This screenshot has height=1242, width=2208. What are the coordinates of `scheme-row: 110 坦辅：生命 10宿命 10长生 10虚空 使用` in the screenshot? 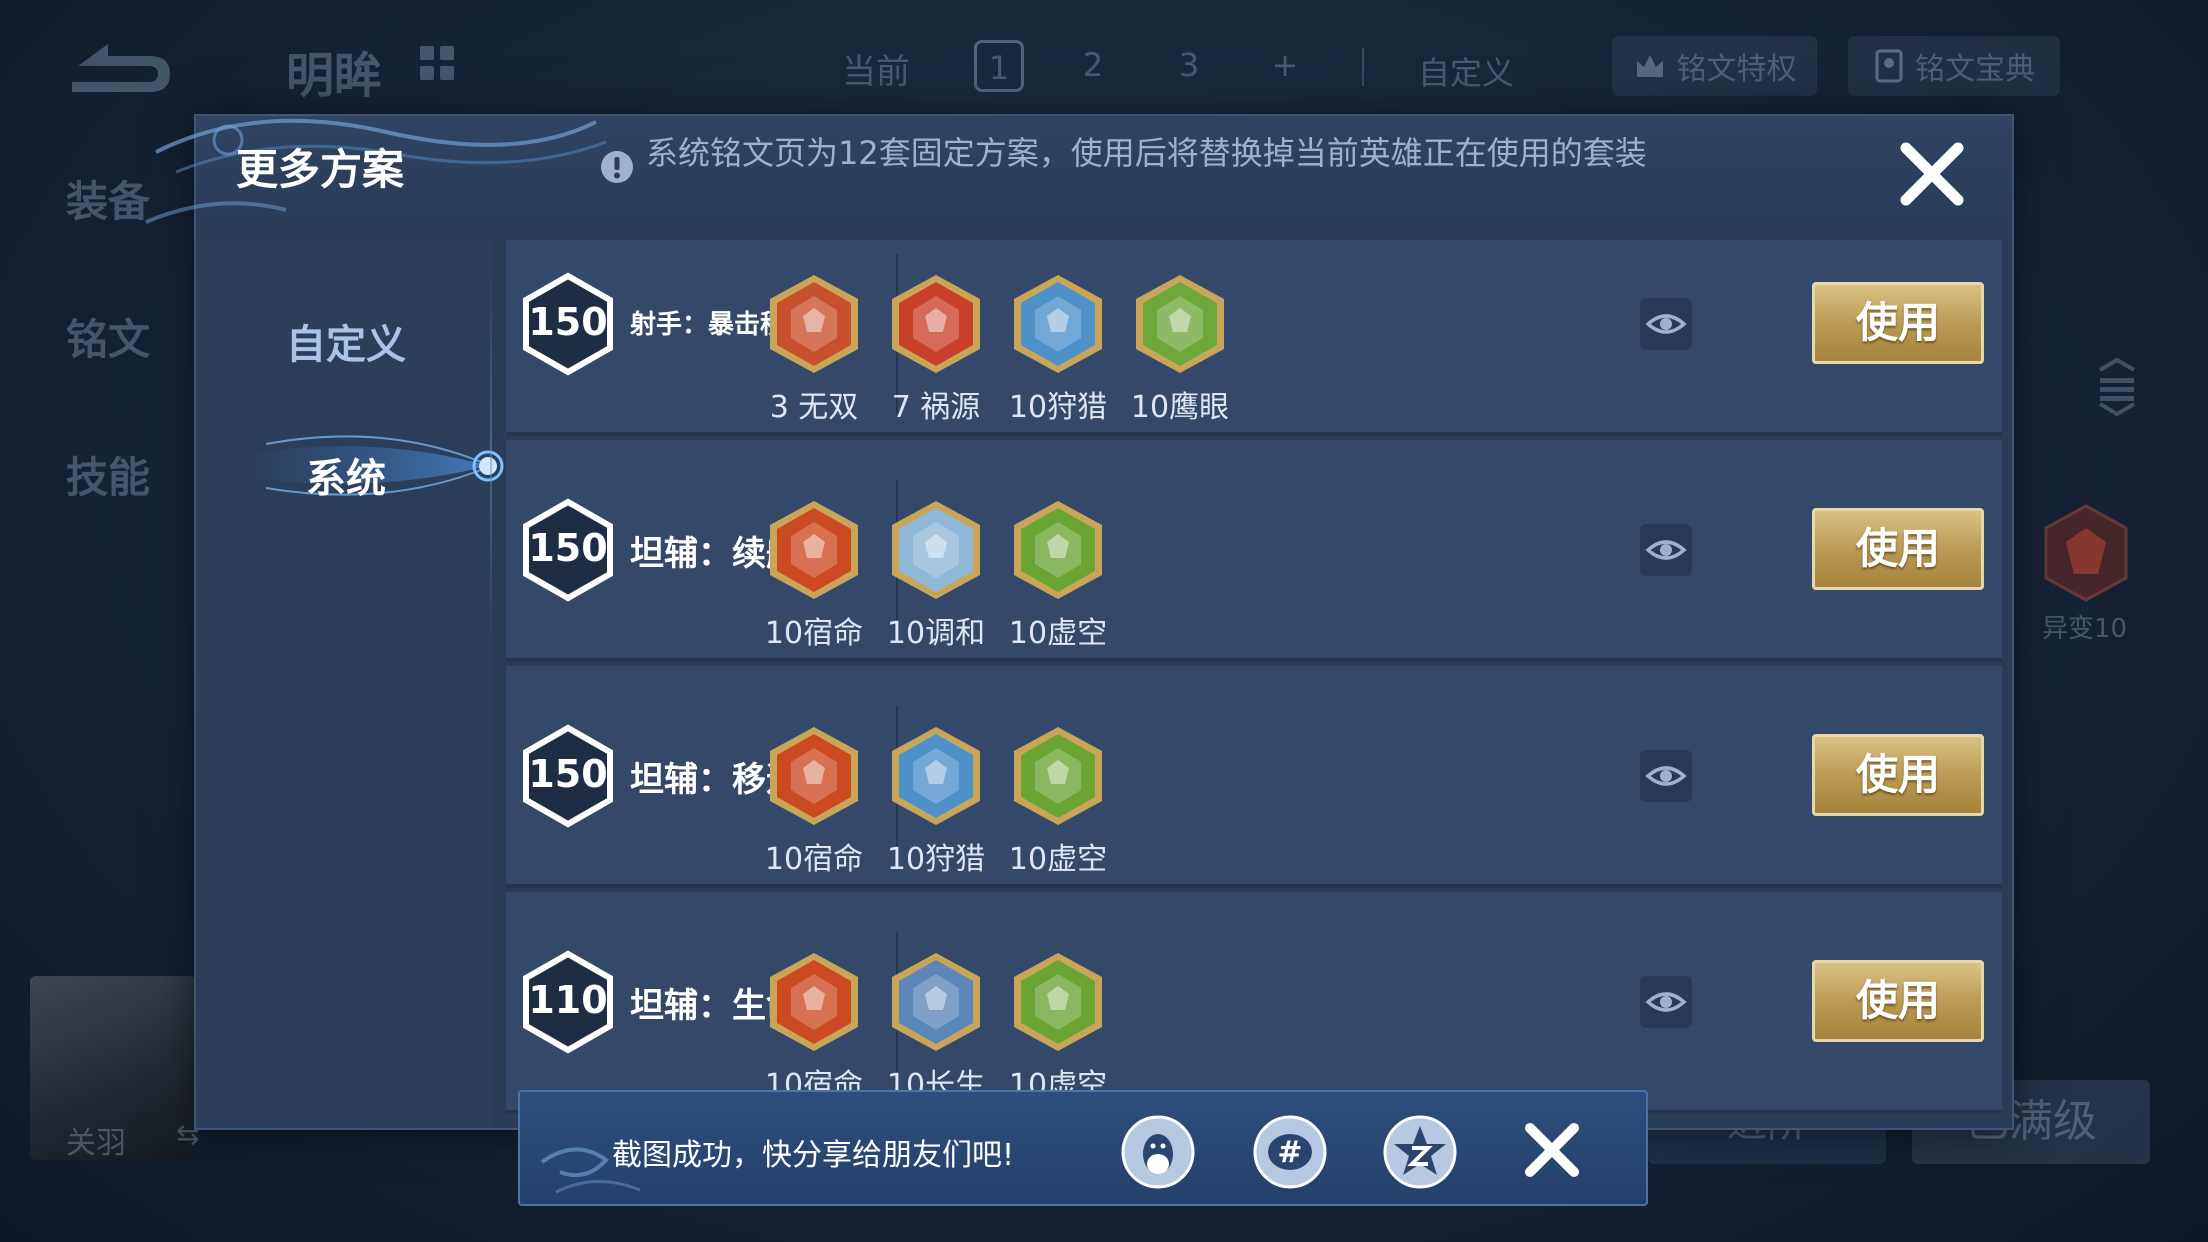 It's located at (1254, 1003).